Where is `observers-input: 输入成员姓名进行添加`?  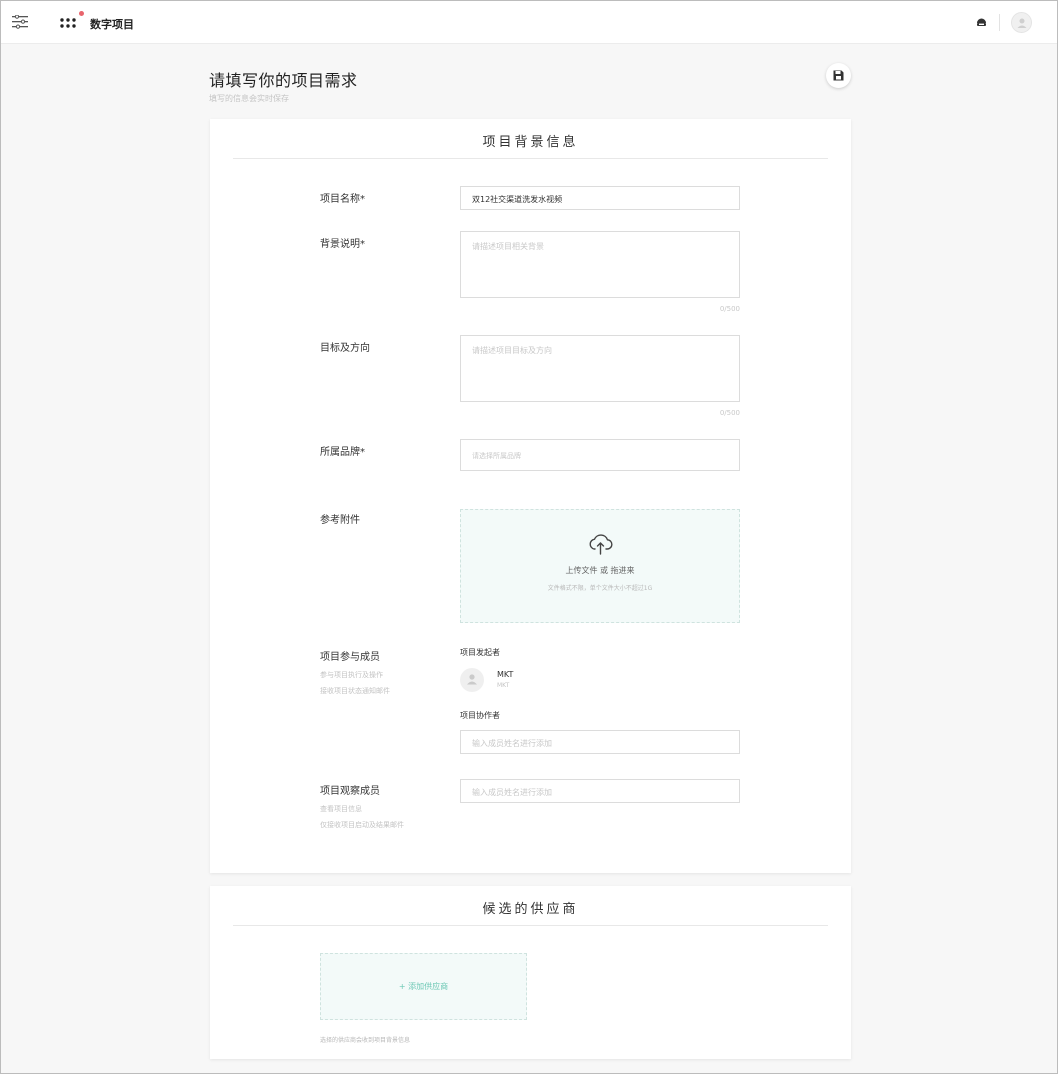 observers-input: 输入成员姓名进行添加 is located at coordinates (600, 791).